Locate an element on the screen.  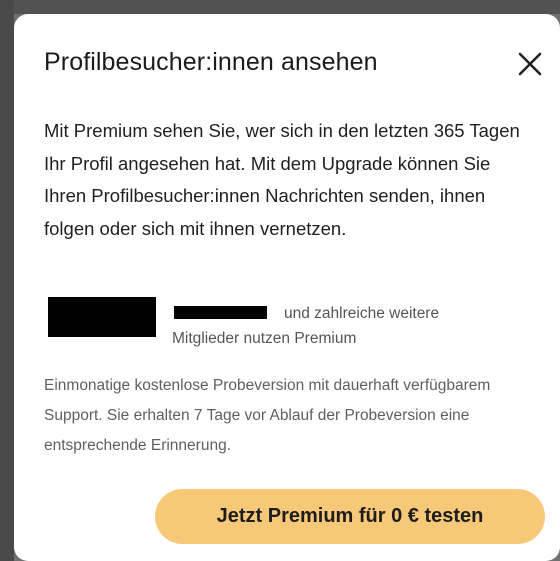
backdrop-left-edge is located at coordinates (7, 280).